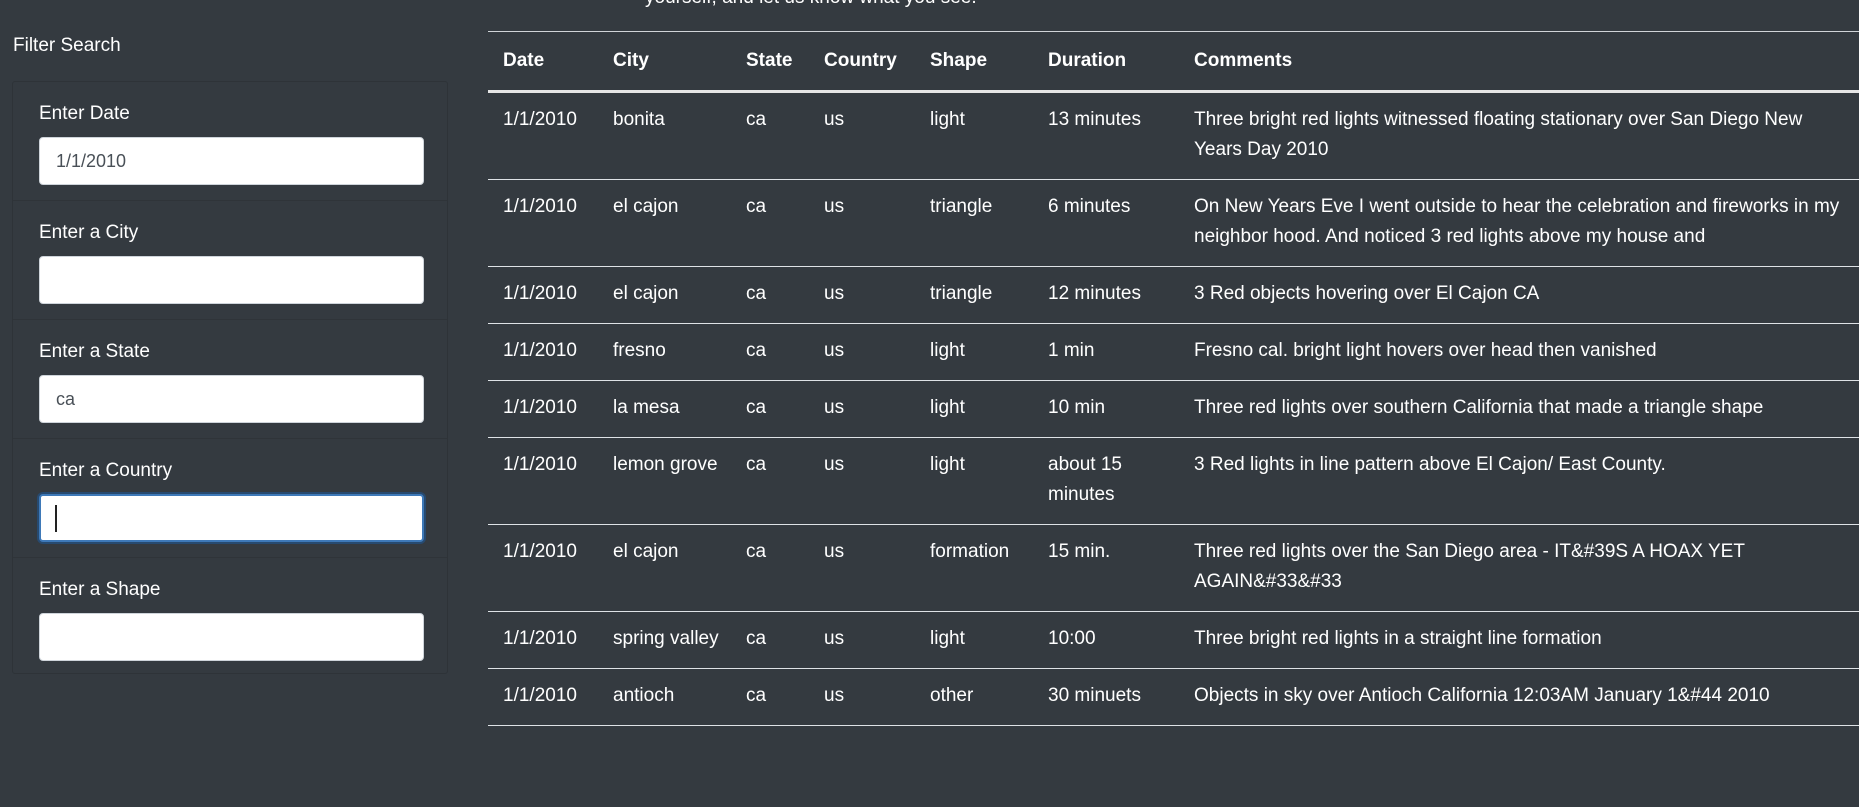 This screenshot has height=807, width=1859. I want to click on filter-search-heading: Filter Search, so click(67, 45).